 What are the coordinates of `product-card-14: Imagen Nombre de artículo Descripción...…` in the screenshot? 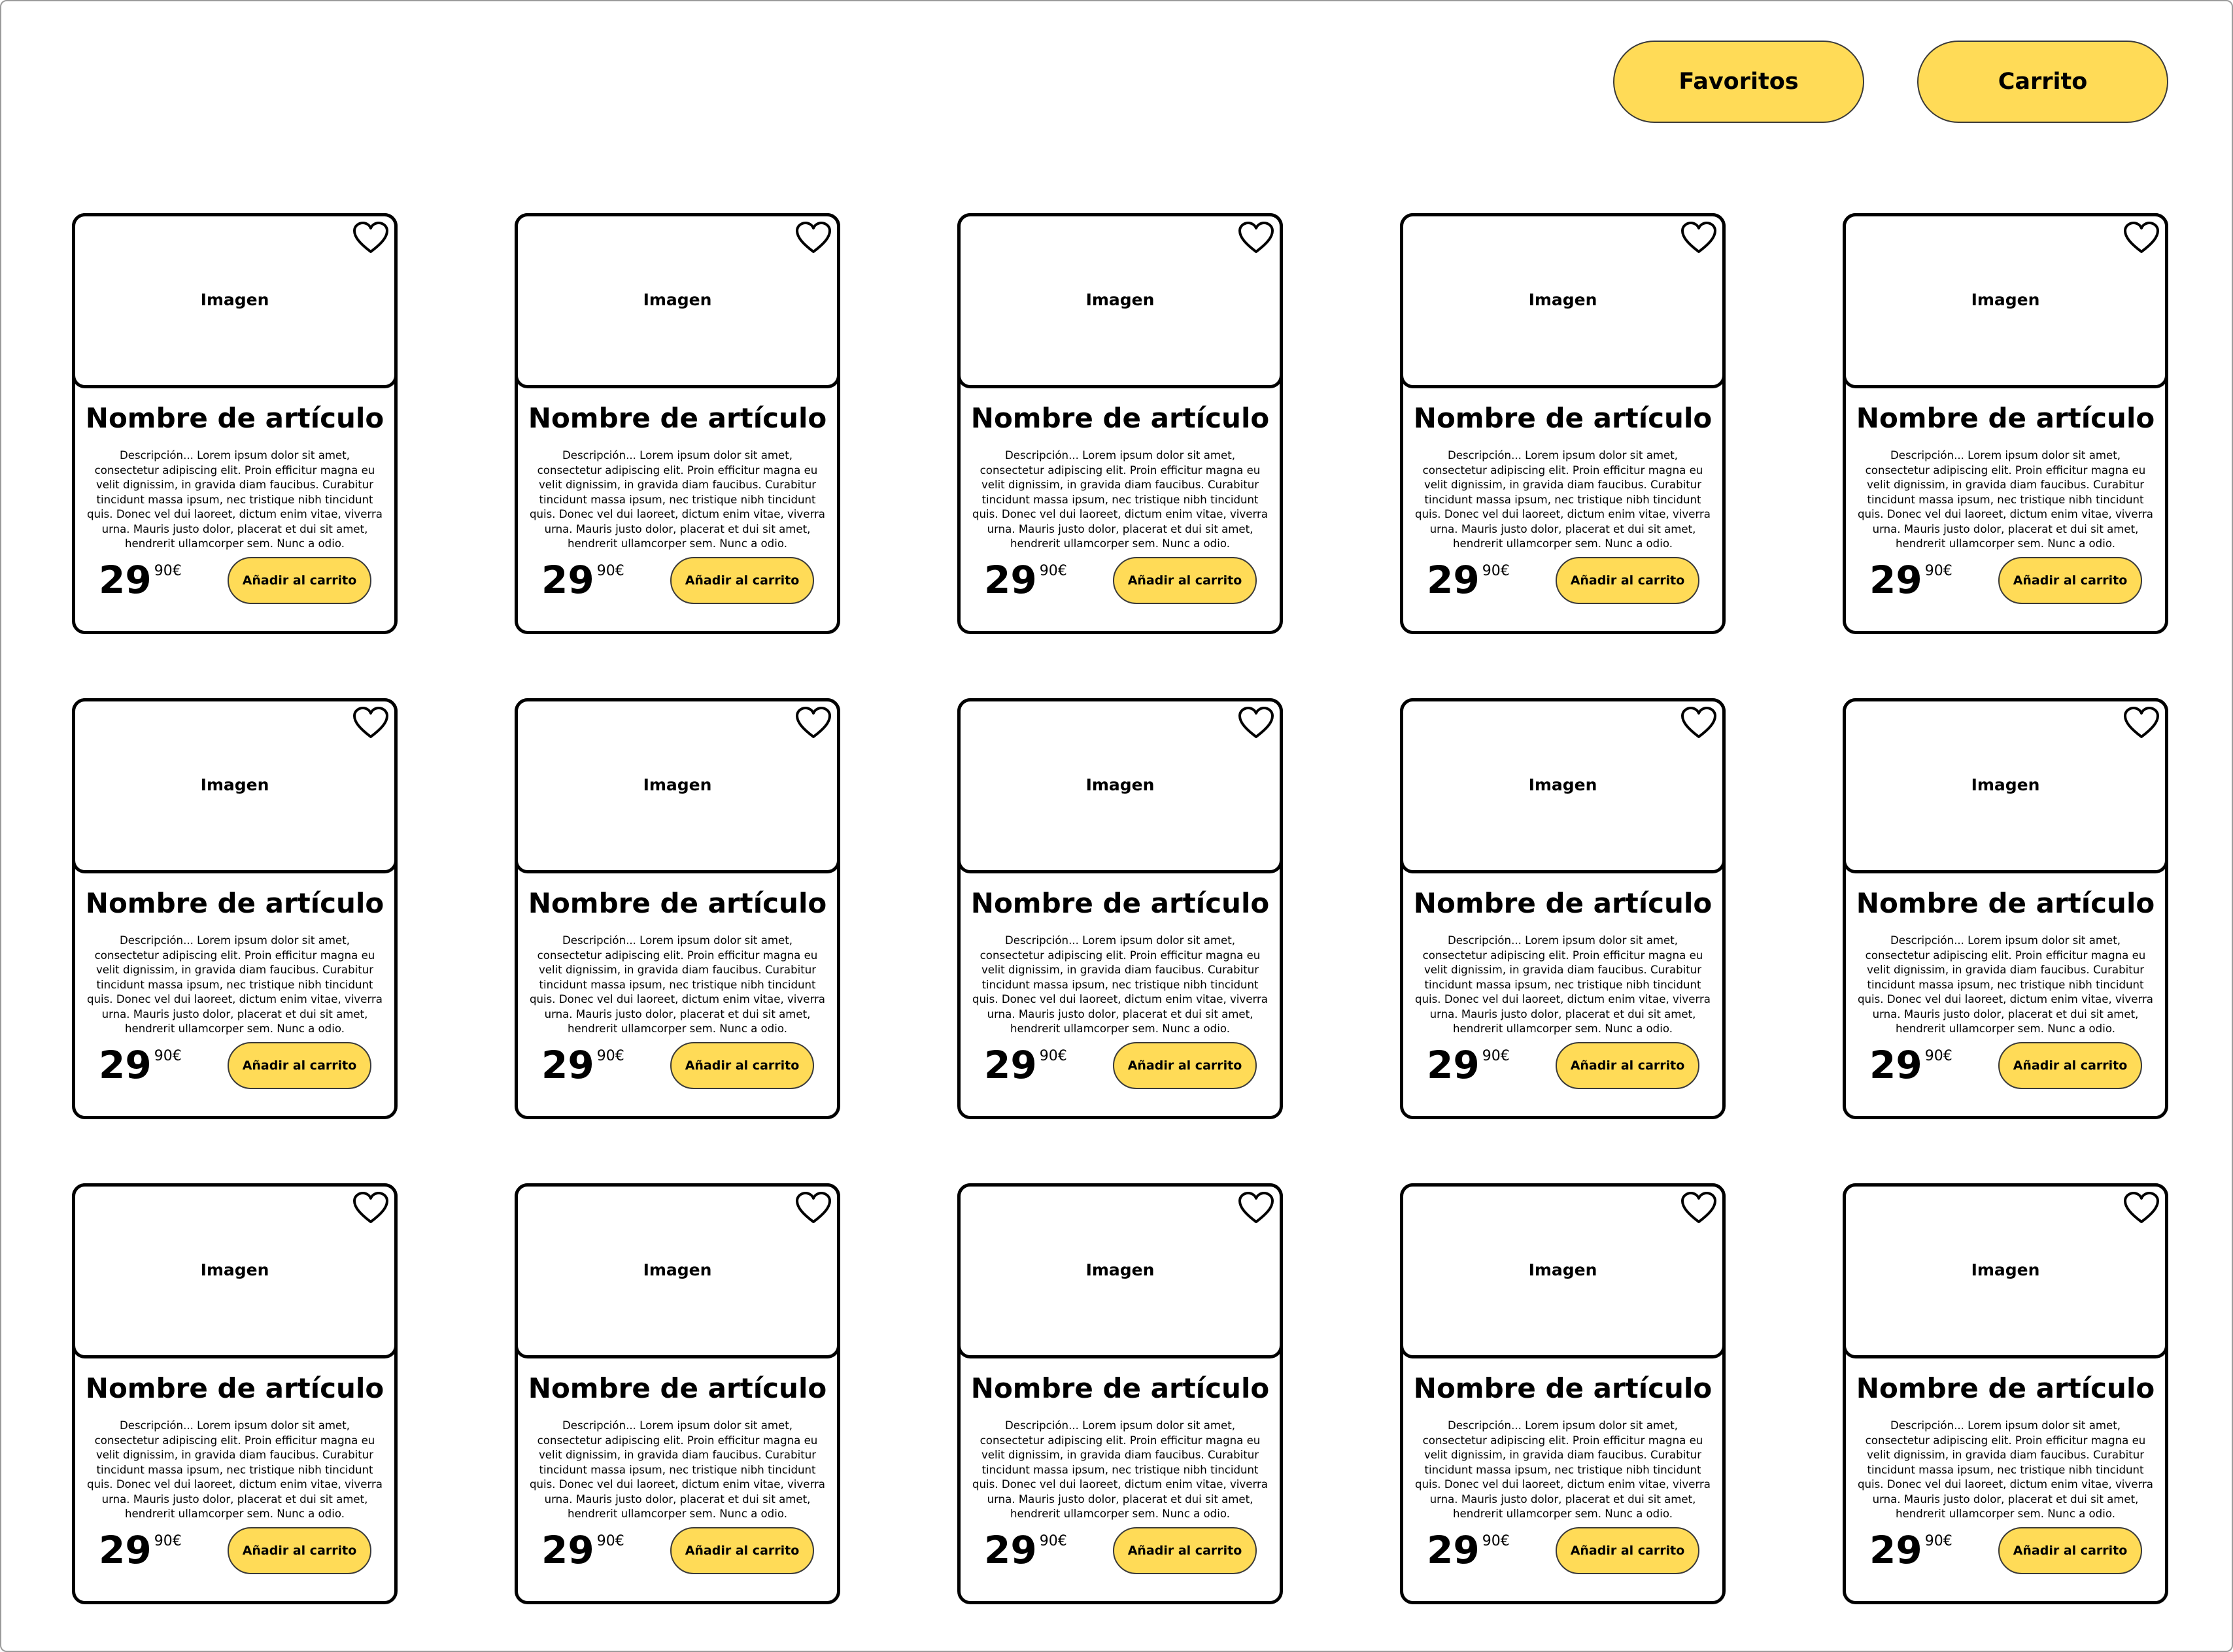 It's located at (1563, 1393).